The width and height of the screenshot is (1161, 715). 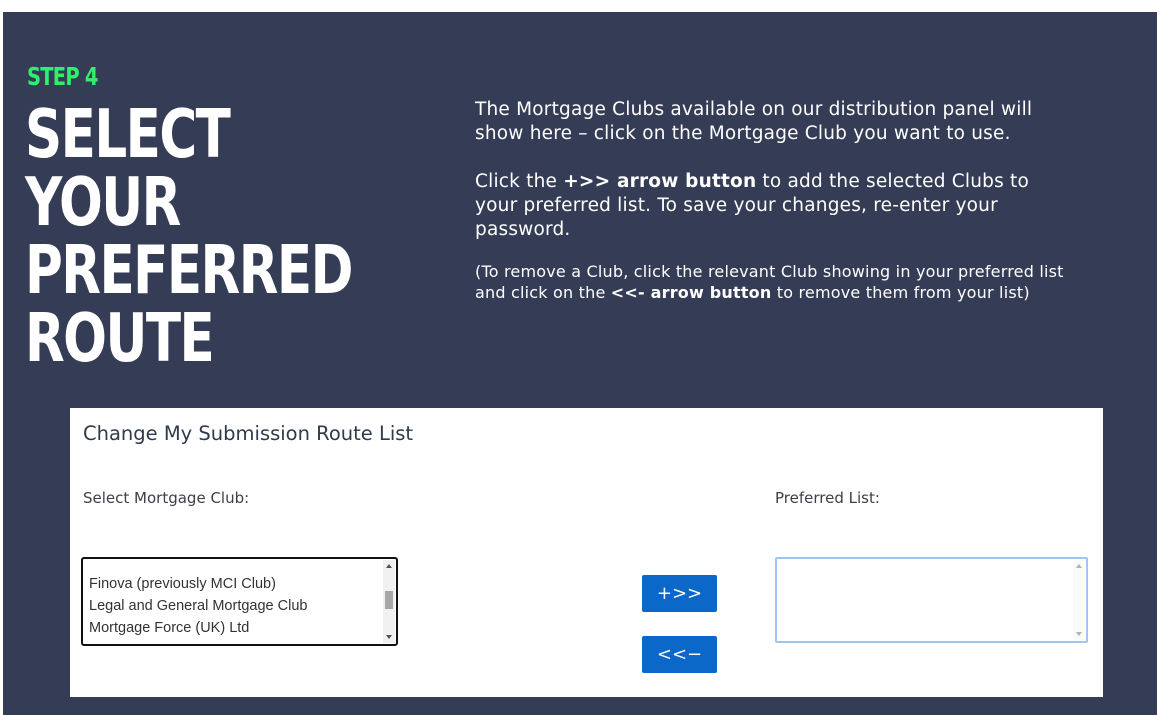 I want to click on club-option: Mortgage Force (UK) Ltd, so click(x=198, y=628).